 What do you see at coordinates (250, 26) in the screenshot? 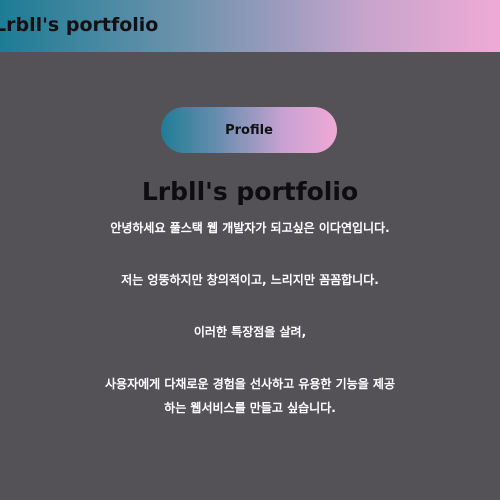
I see `header-bar: Lrbll's portfolio` at bounding box center [250, 26].